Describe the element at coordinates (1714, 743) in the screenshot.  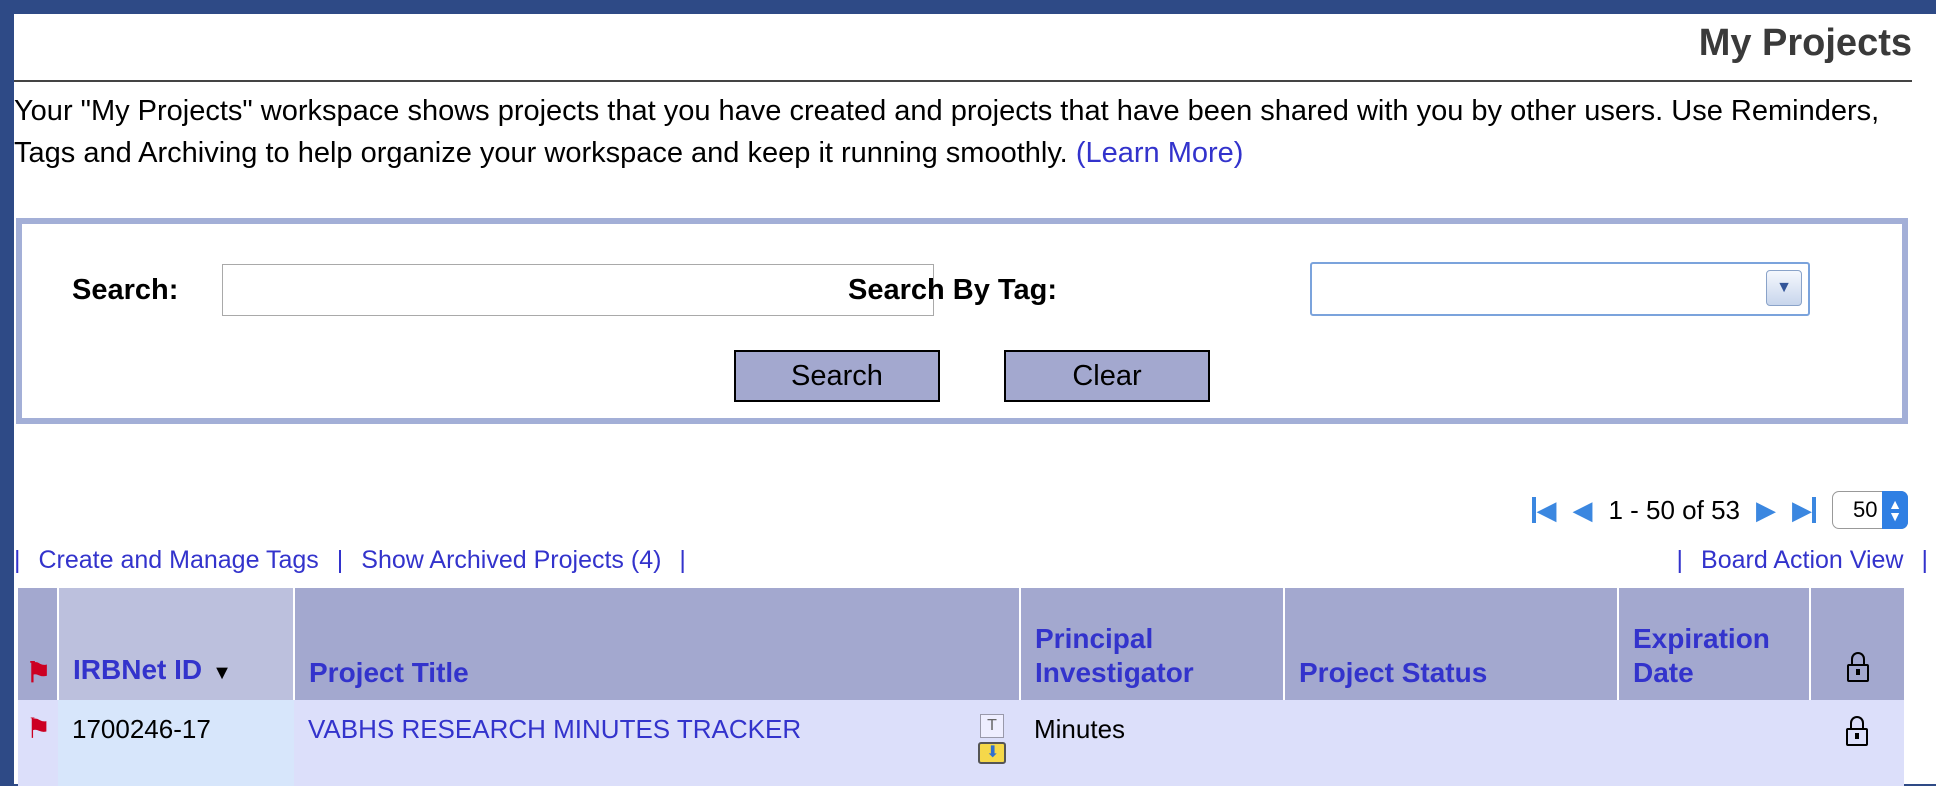
I see `row-expiration-date` at that location.